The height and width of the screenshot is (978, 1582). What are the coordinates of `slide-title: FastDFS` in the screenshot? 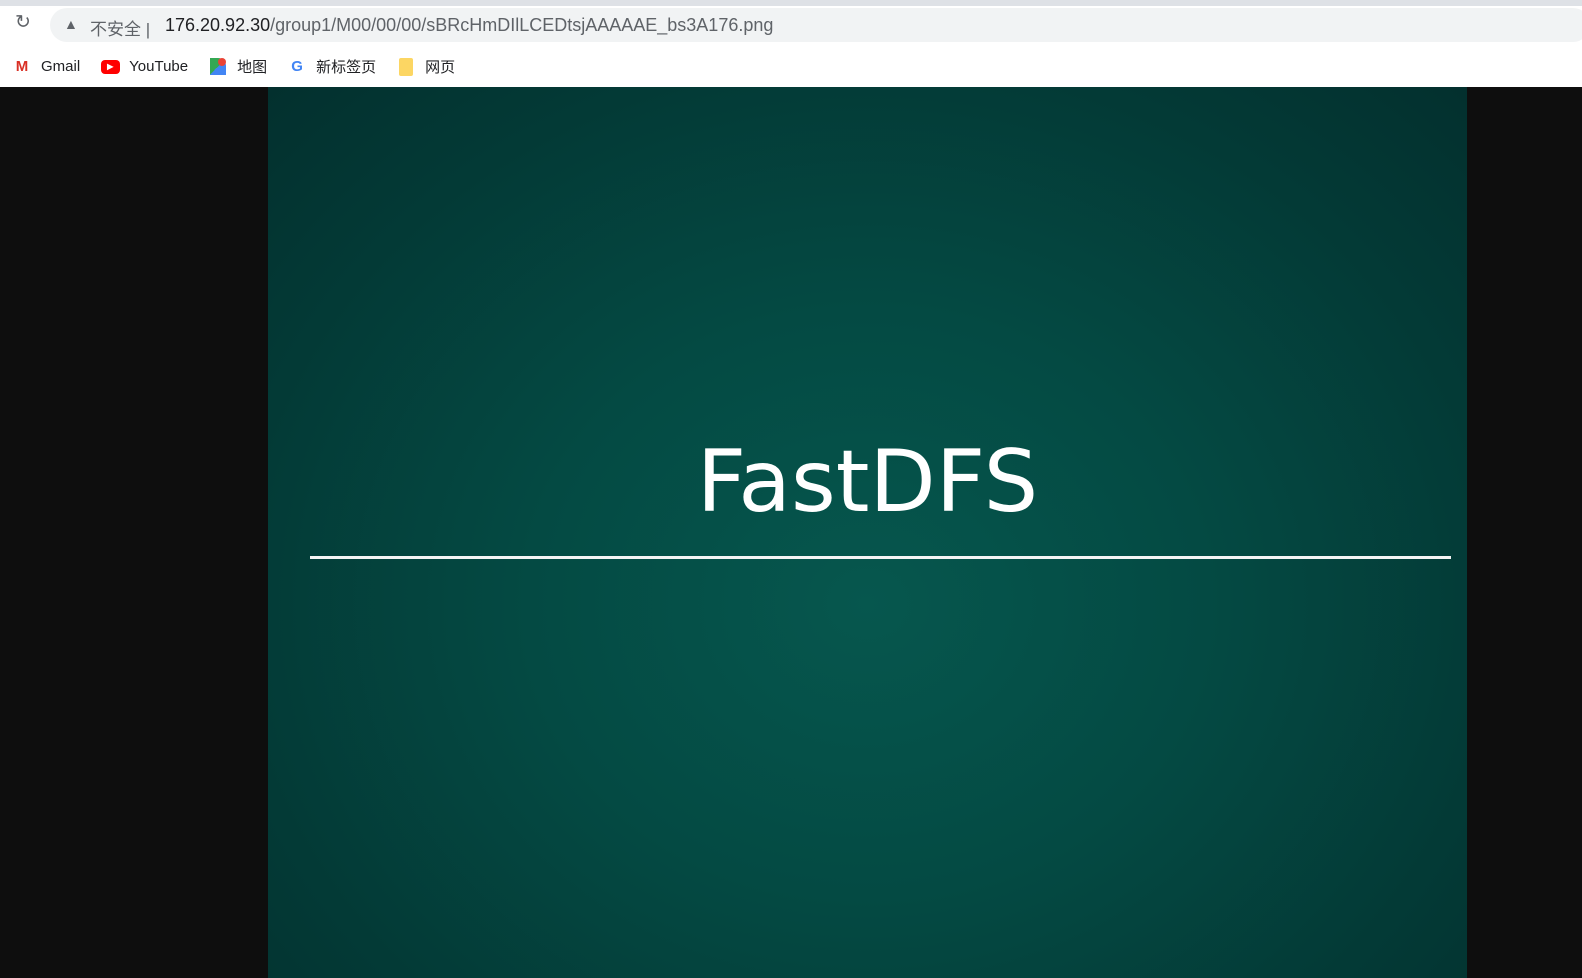 It's located at (867, 482).